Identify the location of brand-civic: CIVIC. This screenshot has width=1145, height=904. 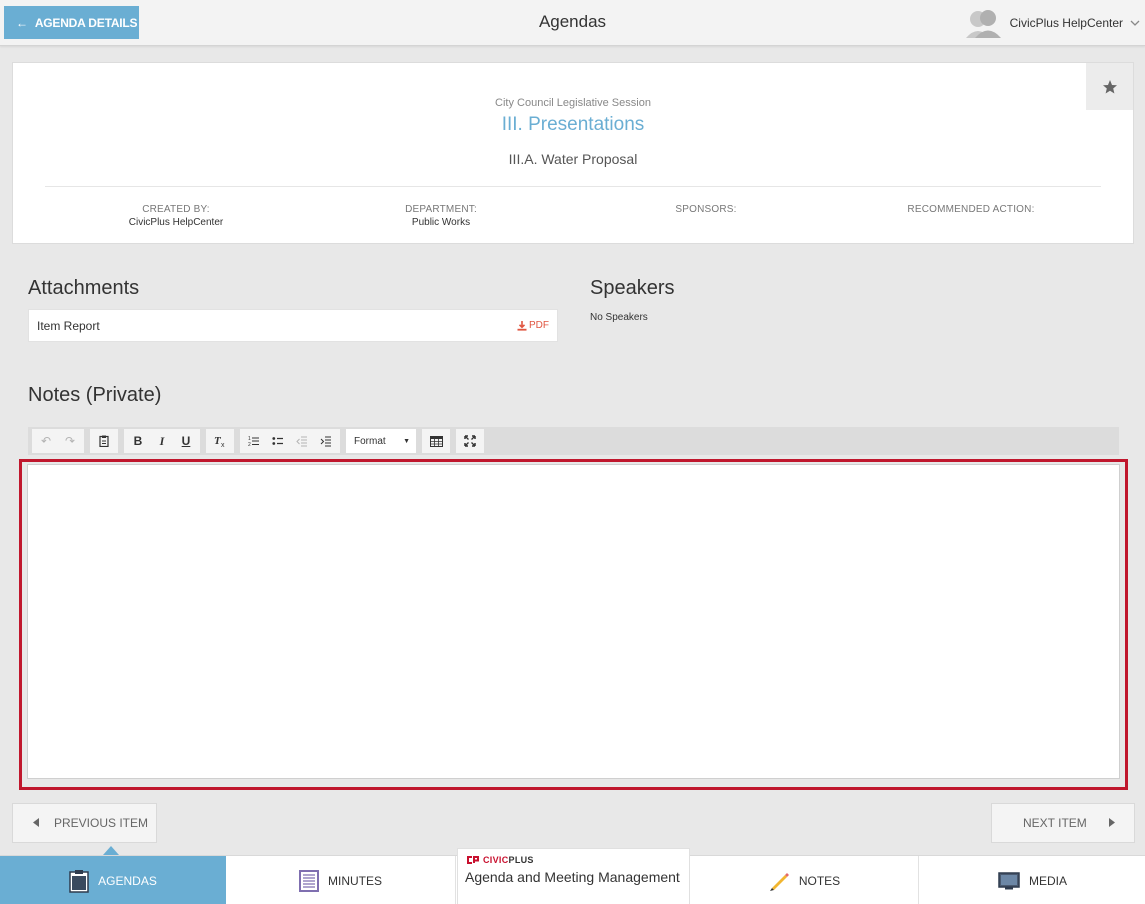
(496, 860).